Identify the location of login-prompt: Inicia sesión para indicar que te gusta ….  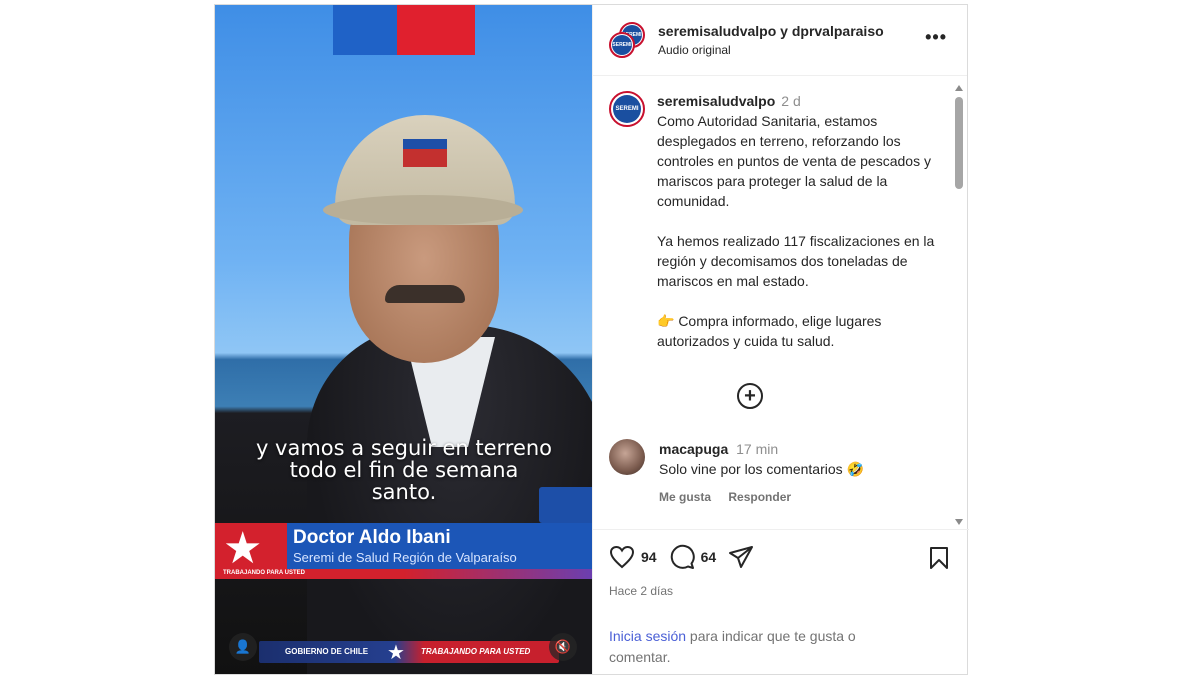
(759, 647).